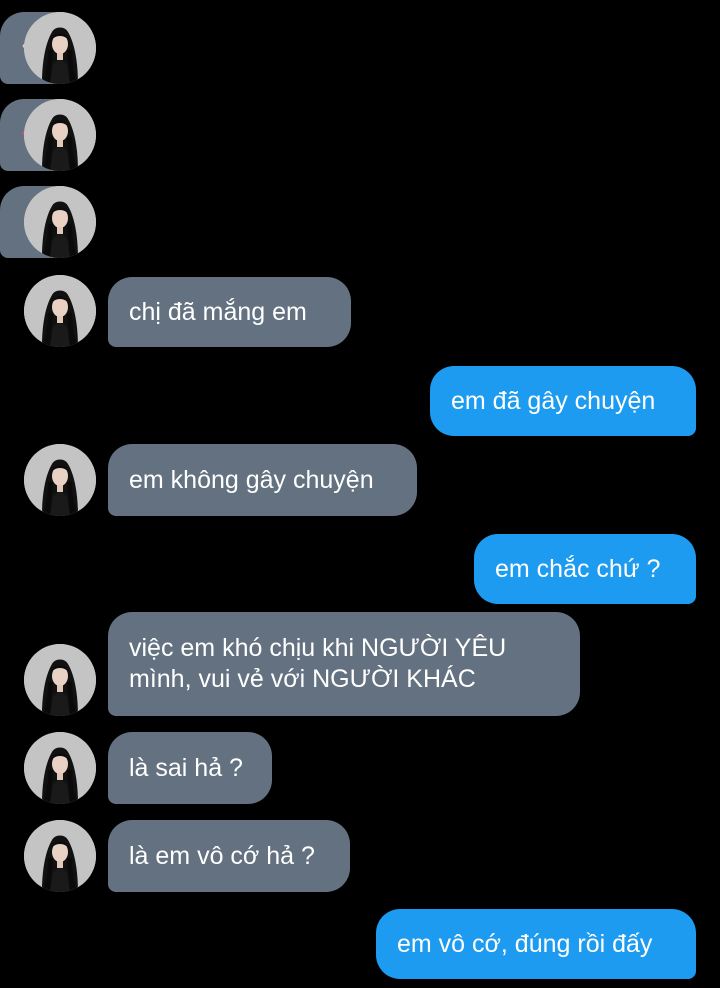 The height and width of the screenshot is (988, 720). I want to click on message-text: chị đã mắng em, so click(218, 311).